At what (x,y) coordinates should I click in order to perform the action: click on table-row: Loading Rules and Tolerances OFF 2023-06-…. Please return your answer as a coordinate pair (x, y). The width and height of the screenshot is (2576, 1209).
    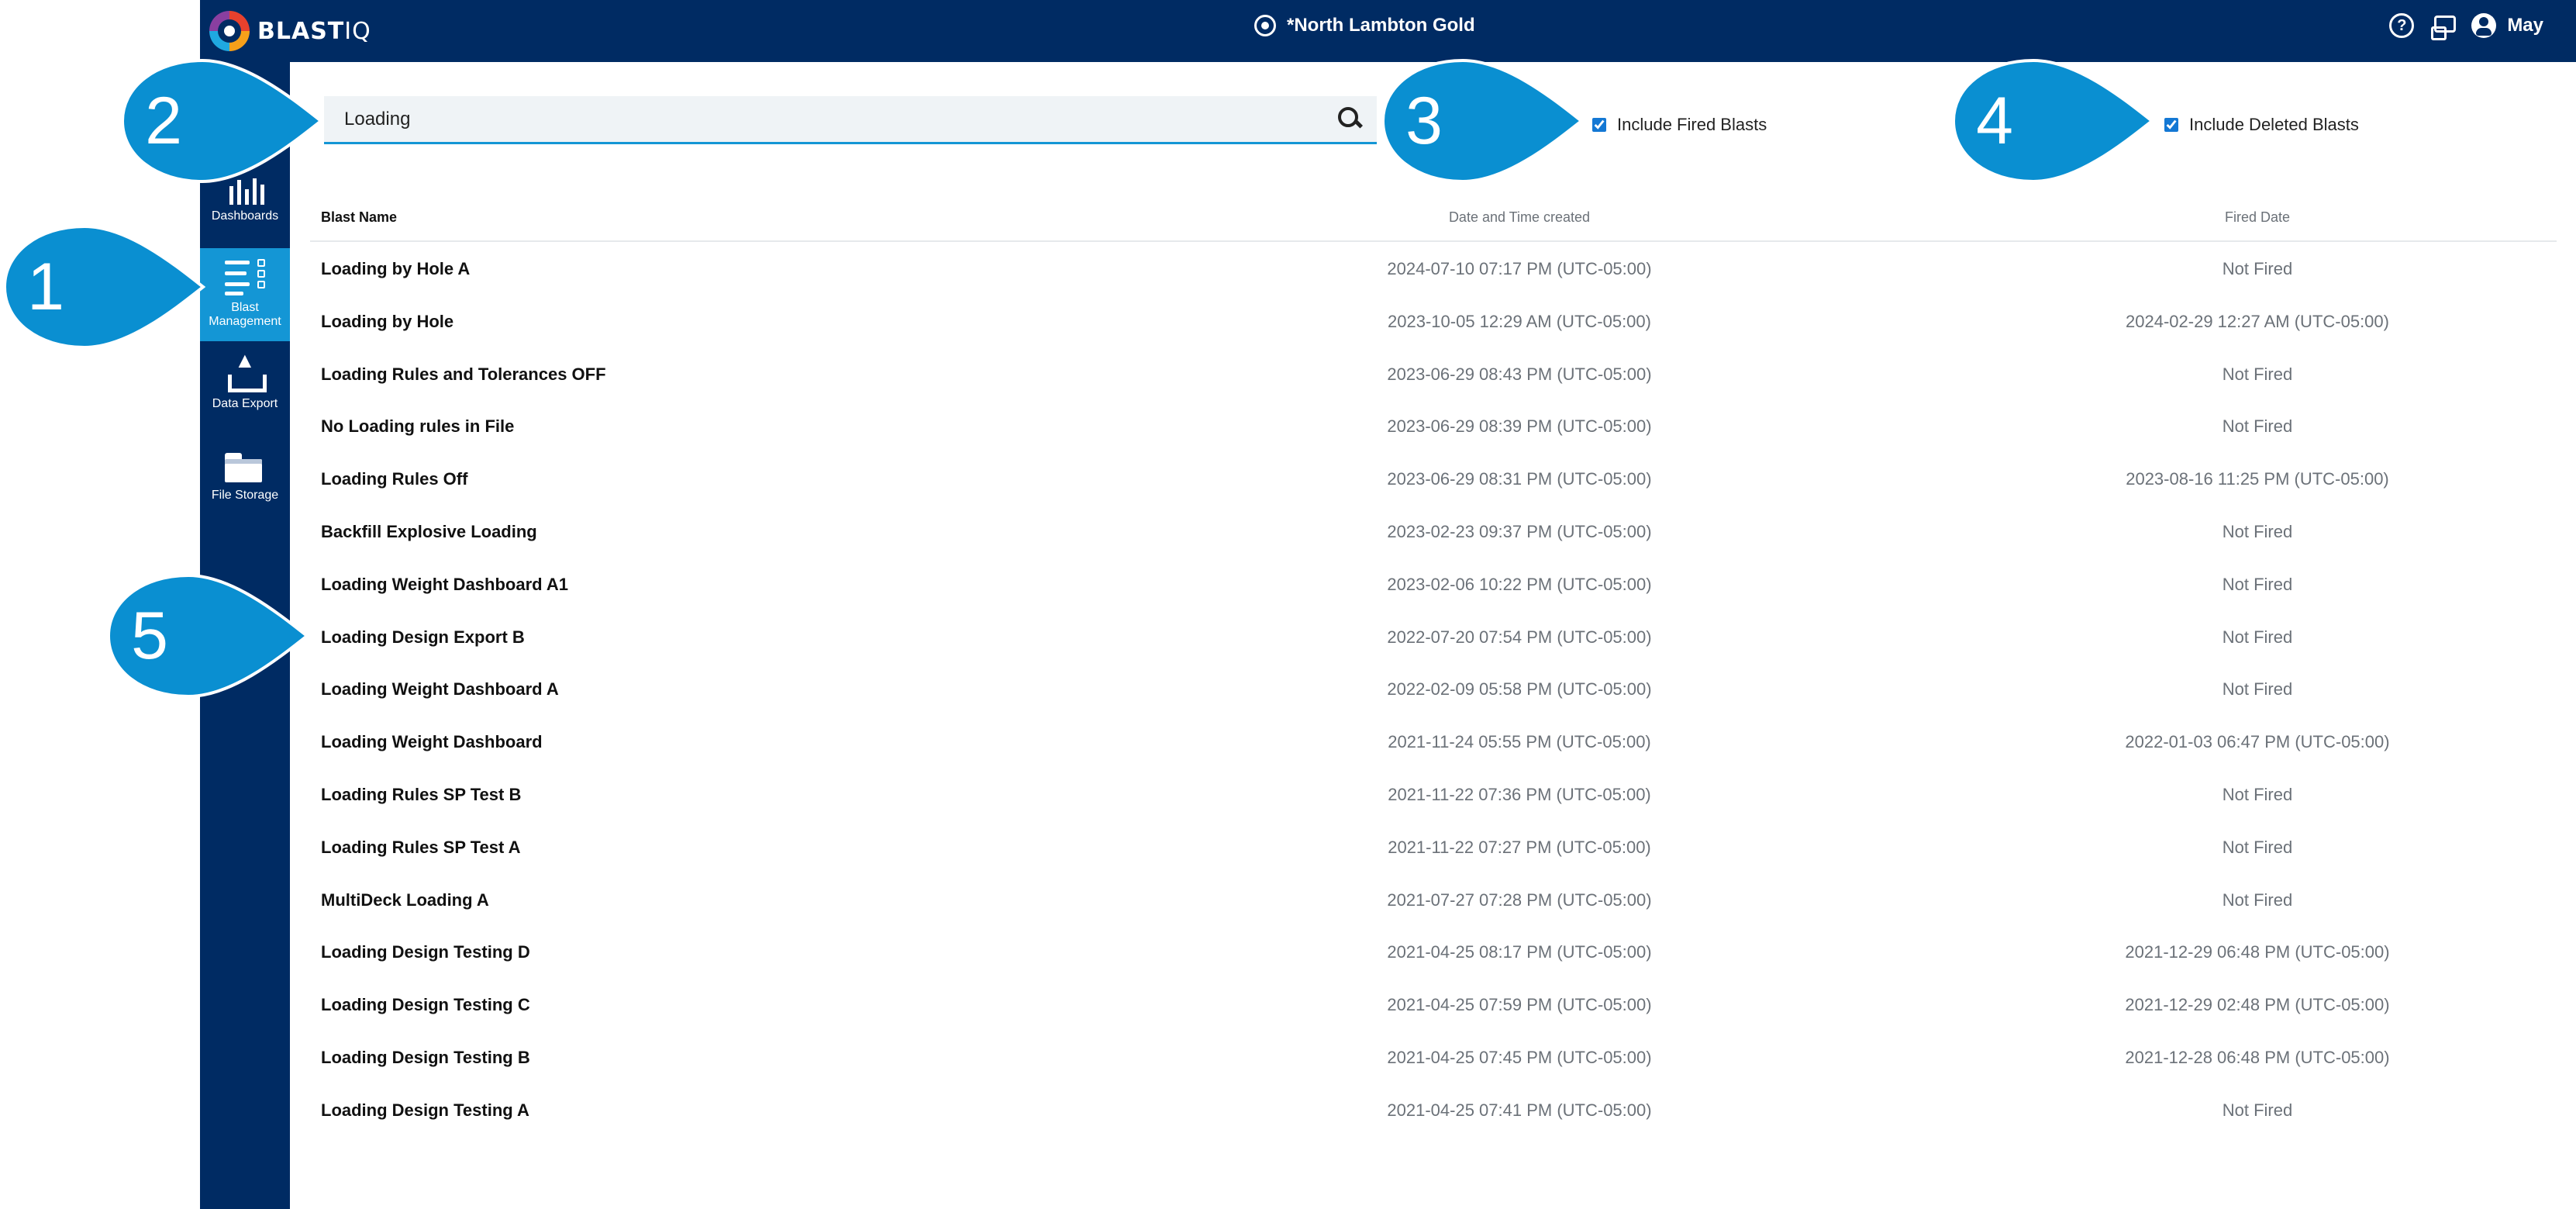
    Looking at the image, I should click on (1433, 375).